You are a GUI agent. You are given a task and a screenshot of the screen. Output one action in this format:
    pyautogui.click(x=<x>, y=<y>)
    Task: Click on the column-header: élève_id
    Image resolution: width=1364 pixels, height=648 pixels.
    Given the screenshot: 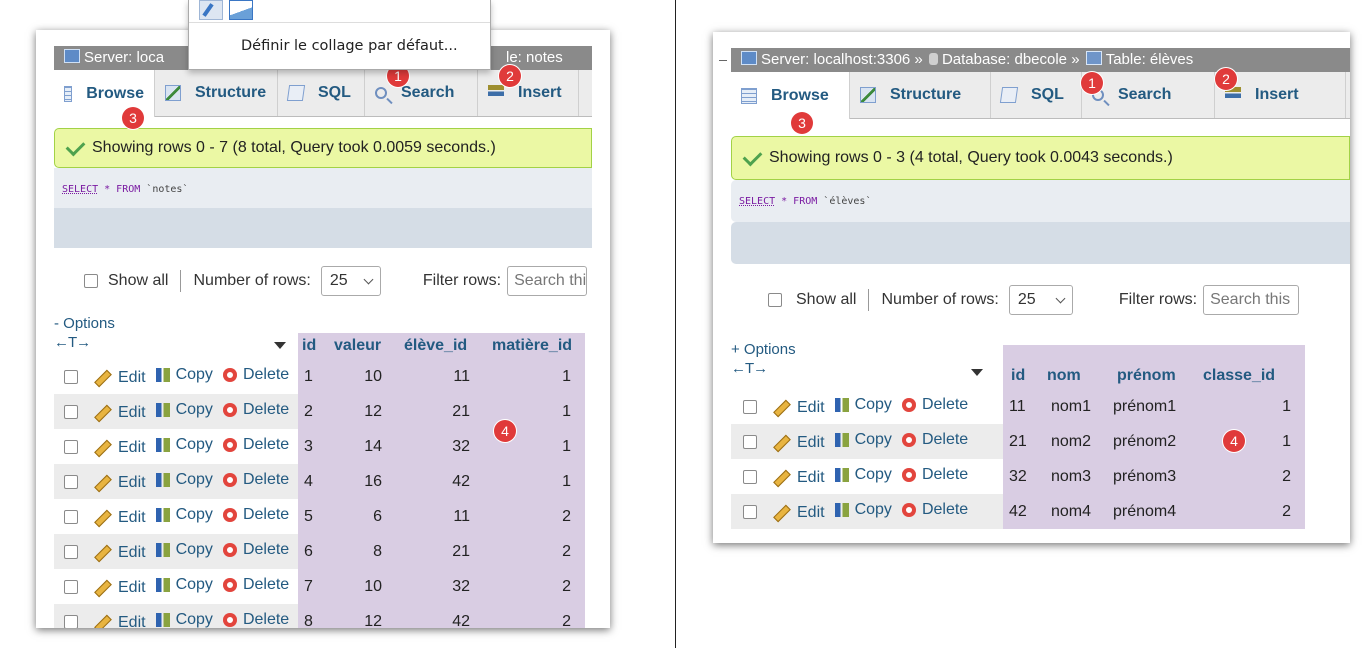 What is the action you would take?
    pyautogui.click(x=440, y=346)
    